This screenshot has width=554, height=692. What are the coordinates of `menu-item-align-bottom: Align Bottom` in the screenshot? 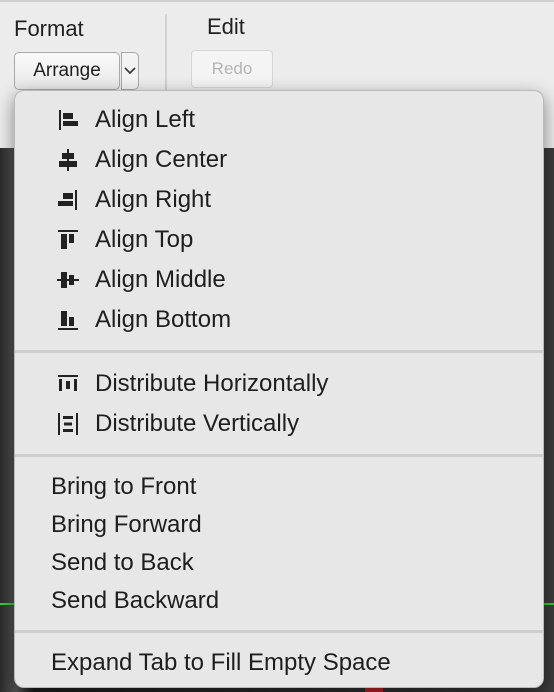 It's located at (279, 320).